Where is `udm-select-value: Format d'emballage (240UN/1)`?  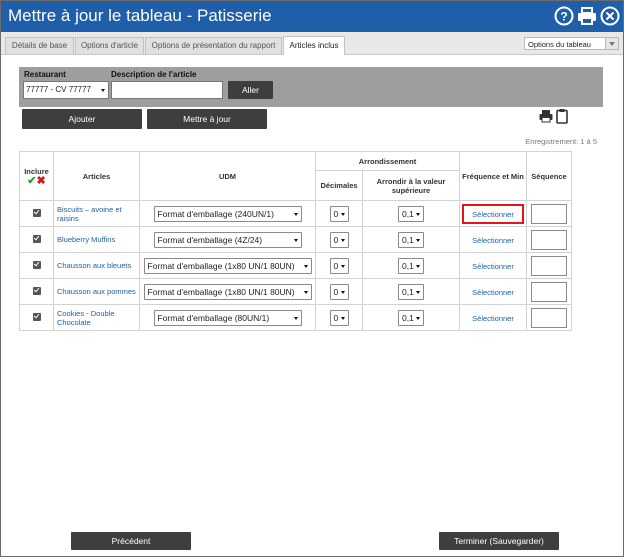 udm-select-value: Format d'emballage (240UN/1) is located at coordinates (215, 213).